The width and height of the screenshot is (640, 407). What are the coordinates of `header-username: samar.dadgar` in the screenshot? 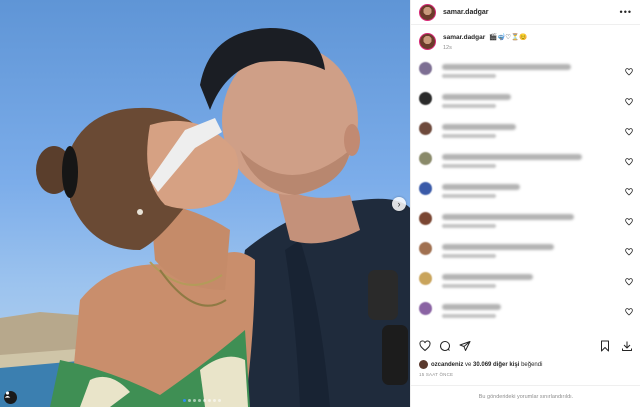 It's located at (466, 12).